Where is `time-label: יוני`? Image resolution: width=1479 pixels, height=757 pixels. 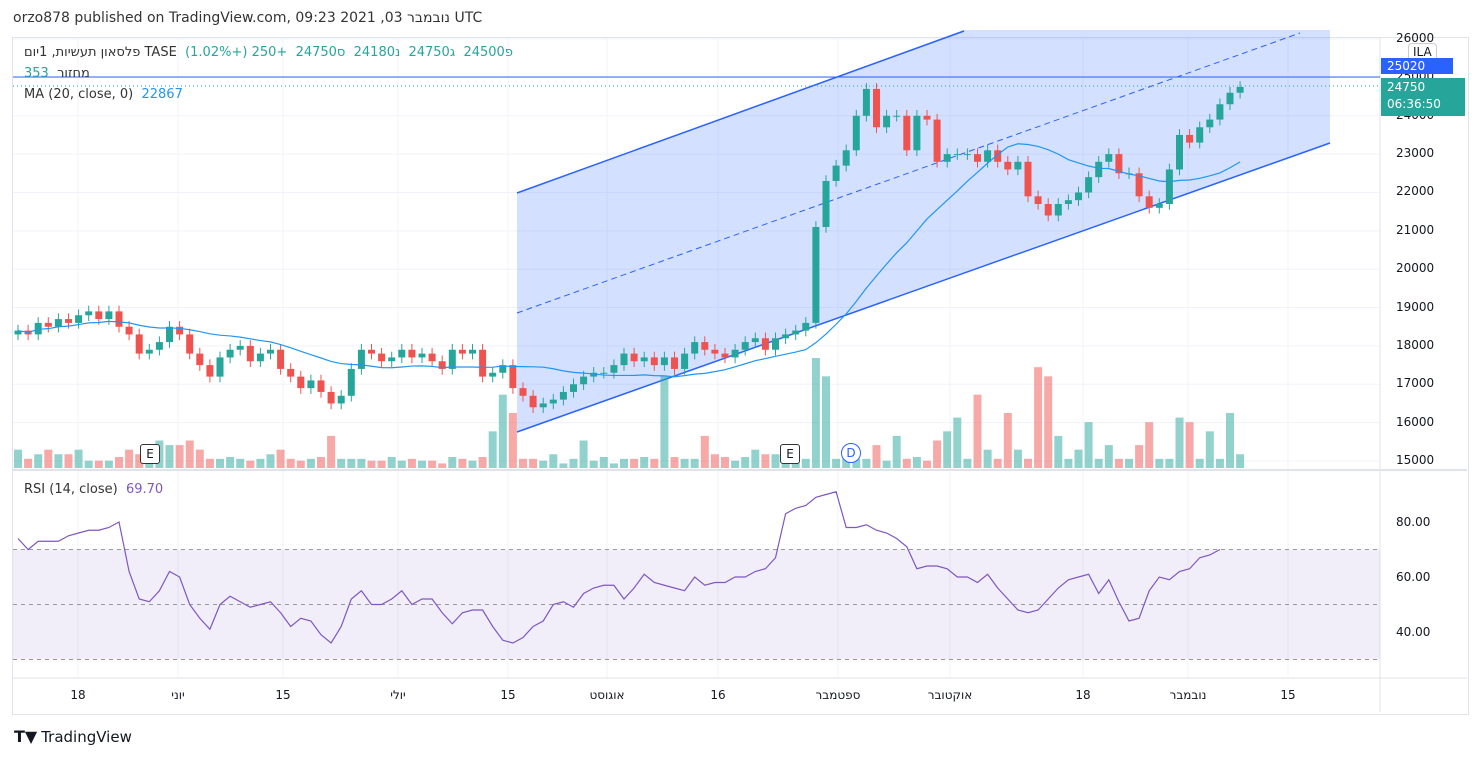 time-label: יוני is located at coordinates (178, 695).